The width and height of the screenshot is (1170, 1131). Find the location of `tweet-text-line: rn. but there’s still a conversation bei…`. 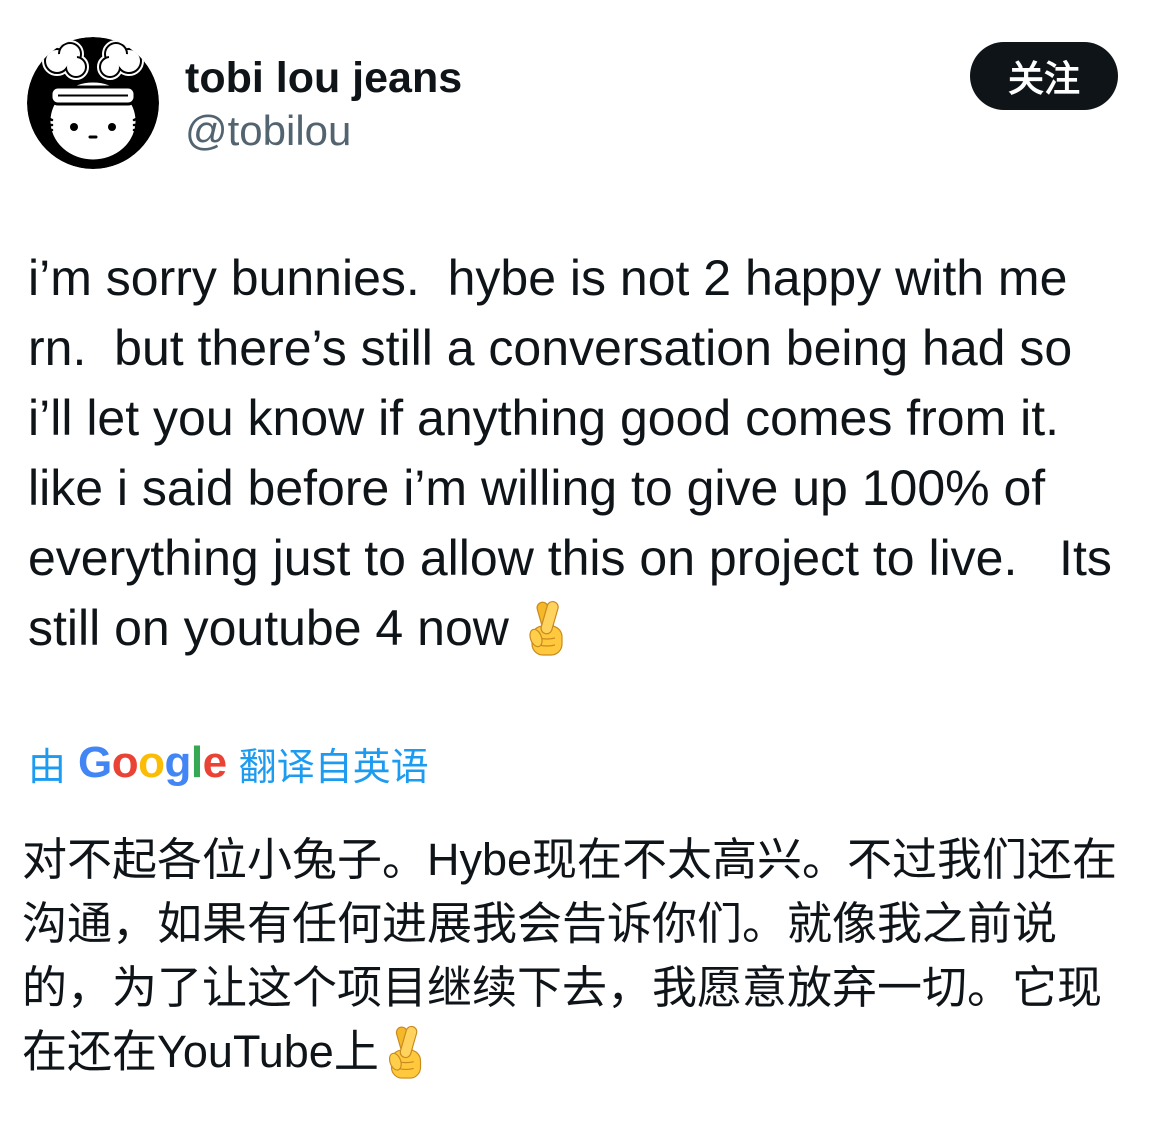

tweet-text-line: rn. but there’s still a conversation bei… is located at coordinates (550, 348).